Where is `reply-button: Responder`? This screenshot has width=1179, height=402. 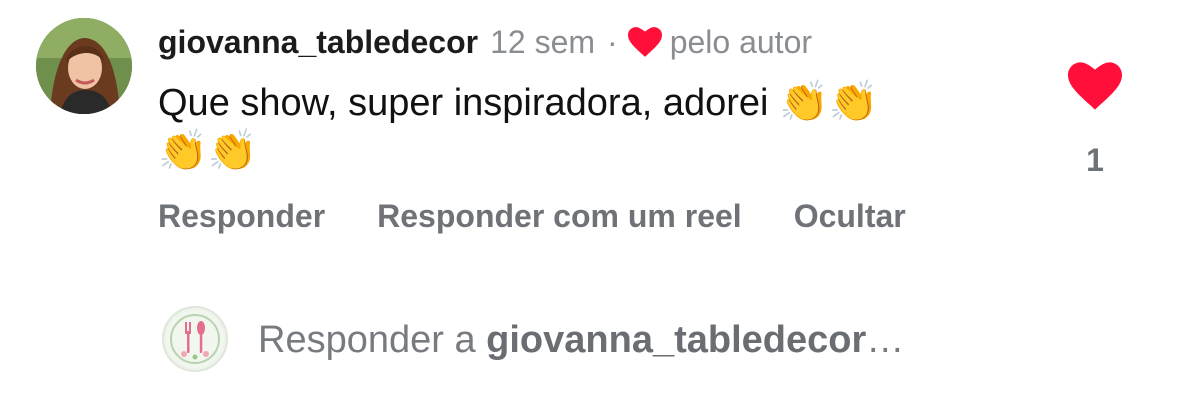 reply-button: Responder is located at coordinates (241, 216).